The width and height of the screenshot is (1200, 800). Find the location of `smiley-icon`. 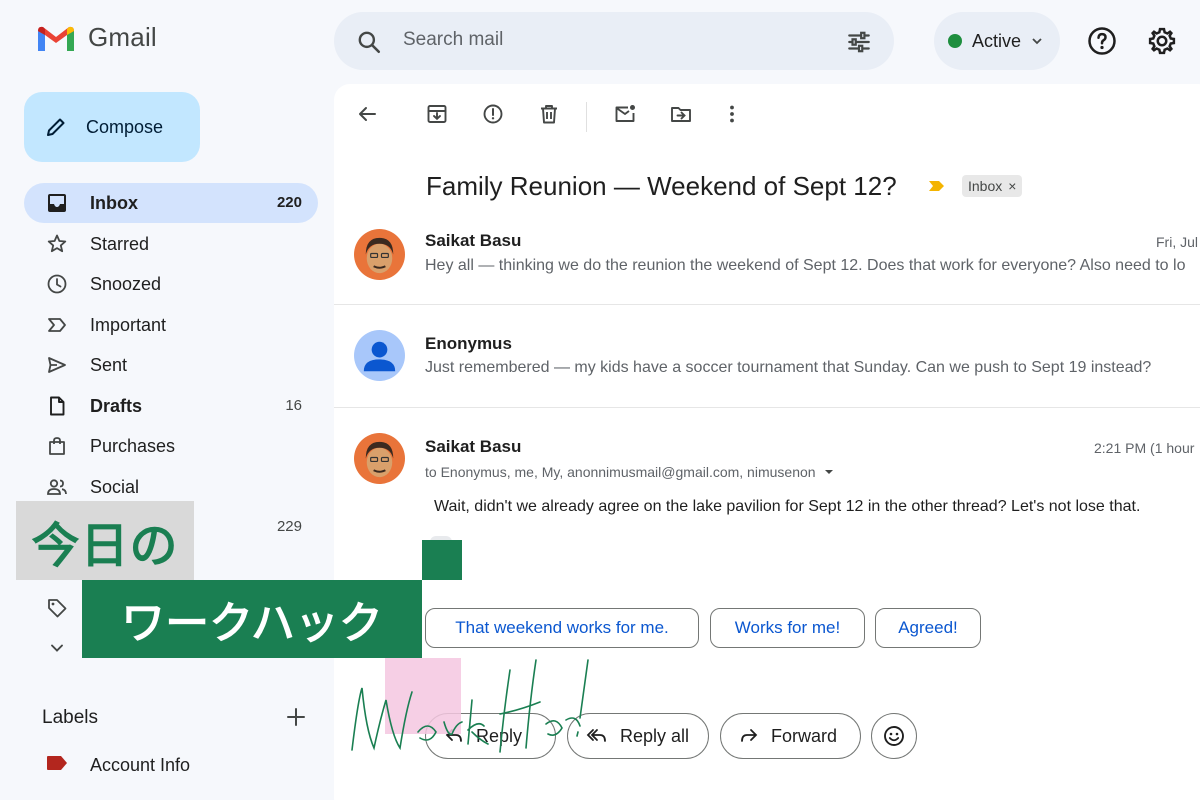

smiley-icon is located at coordinates (894, 736).